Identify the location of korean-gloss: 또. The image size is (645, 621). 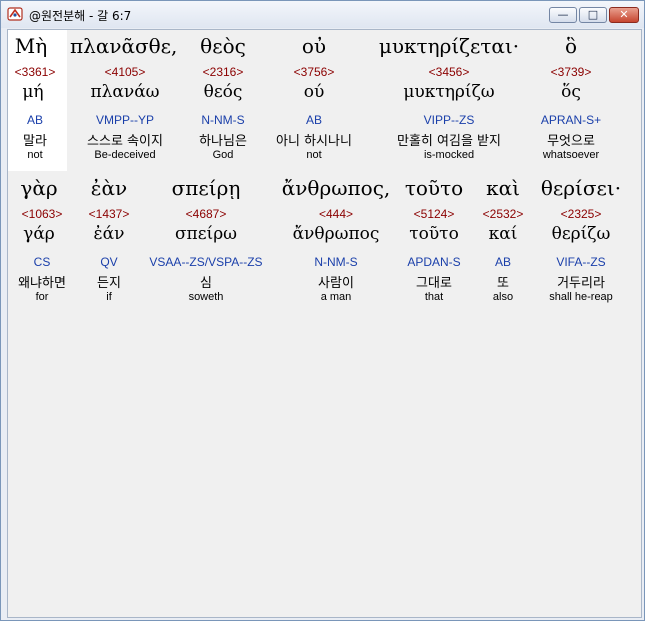
(503, 283).